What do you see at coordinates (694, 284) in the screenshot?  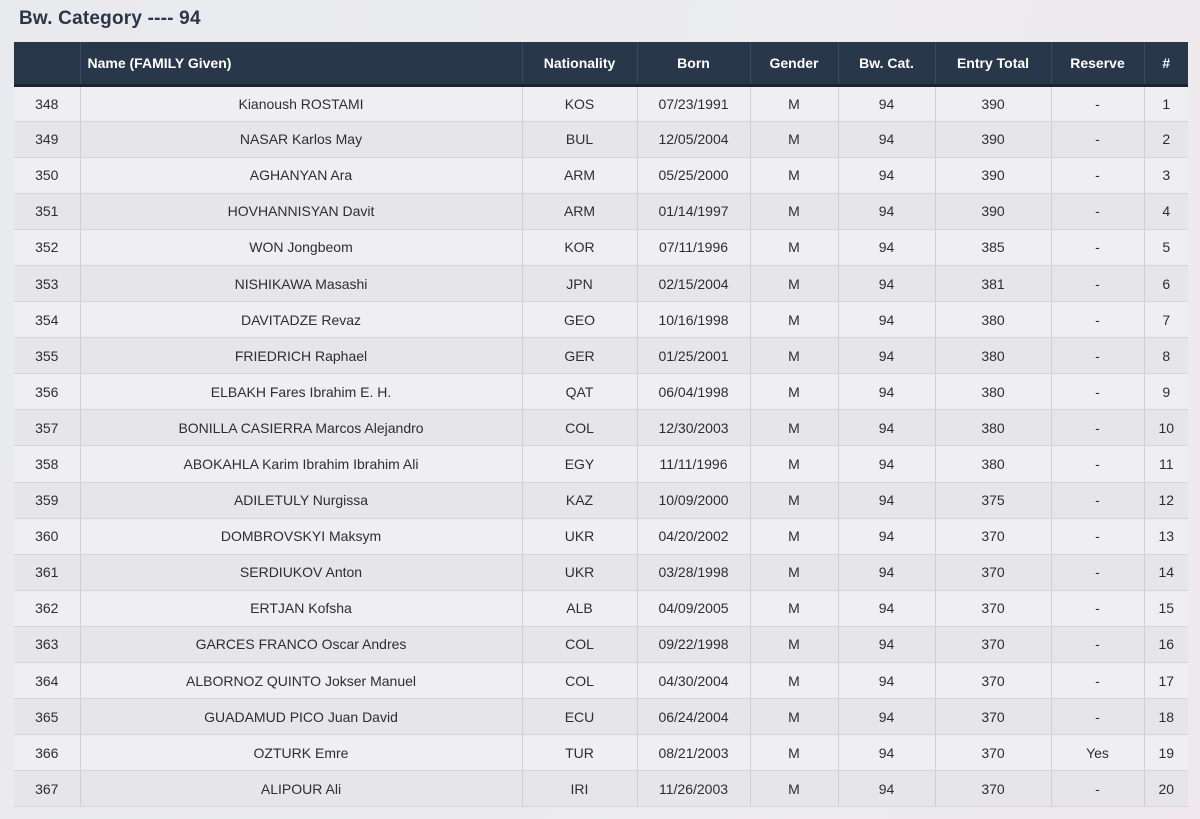 I see `born-cell: 02/15/2004` at bounding box center [694, 284].